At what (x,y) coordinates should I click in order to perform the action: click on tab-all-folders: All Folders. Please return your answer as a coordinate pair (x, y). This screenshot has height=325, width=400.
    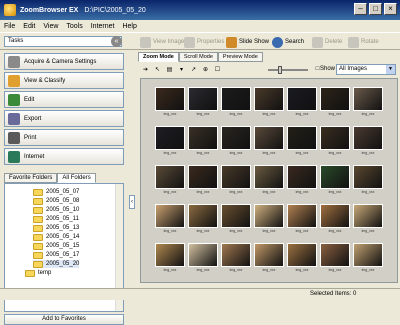
    Looking at the image, I should click on (76, 178).